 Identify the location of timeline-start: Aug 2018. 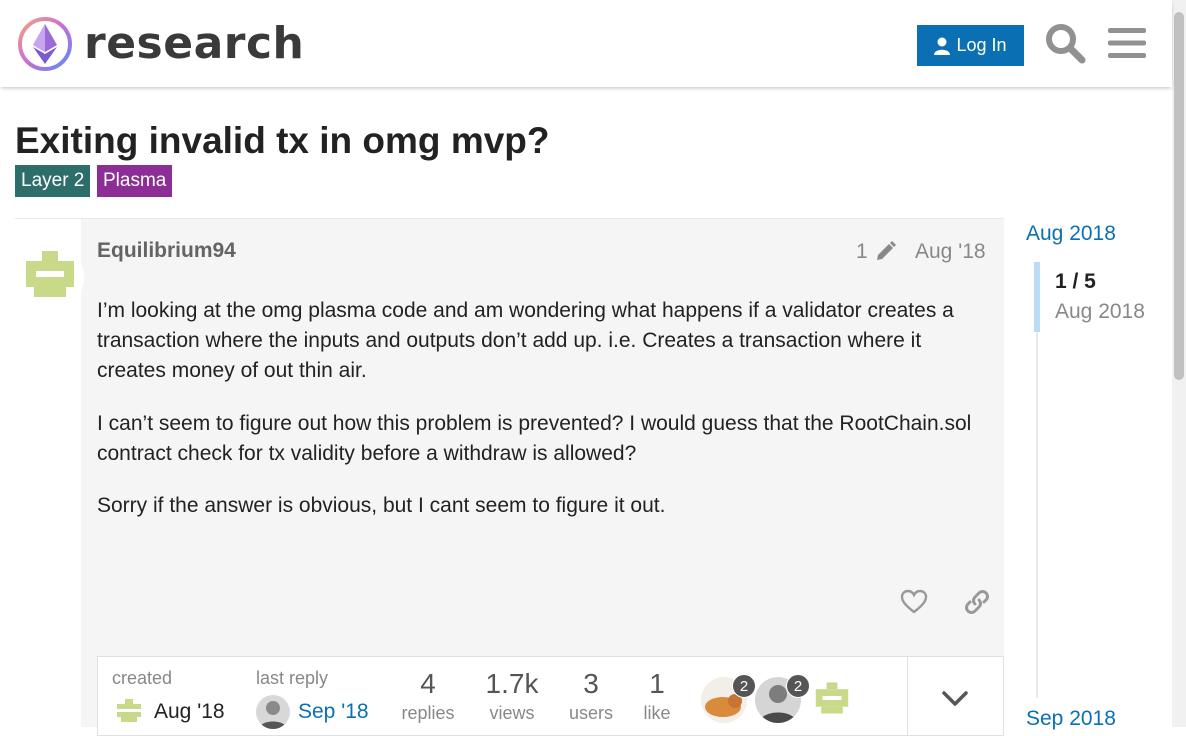
(1071, 234).